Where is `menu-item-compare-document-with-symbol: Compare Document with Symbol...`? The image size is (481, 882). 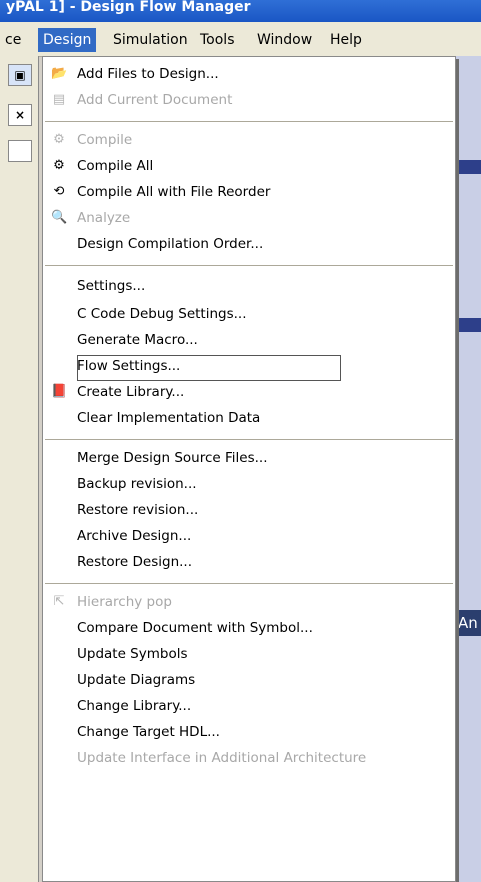
menu-item-compare-document-with-symbol: Compare Document with Symbol... is located at coordinates (249, 628).